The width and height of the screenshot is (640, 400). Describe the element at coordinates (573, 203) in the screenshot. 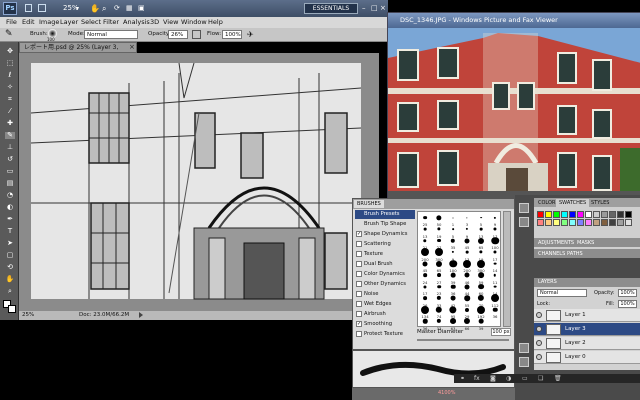

I see `tab-swatches: SWATCHES` at that location.